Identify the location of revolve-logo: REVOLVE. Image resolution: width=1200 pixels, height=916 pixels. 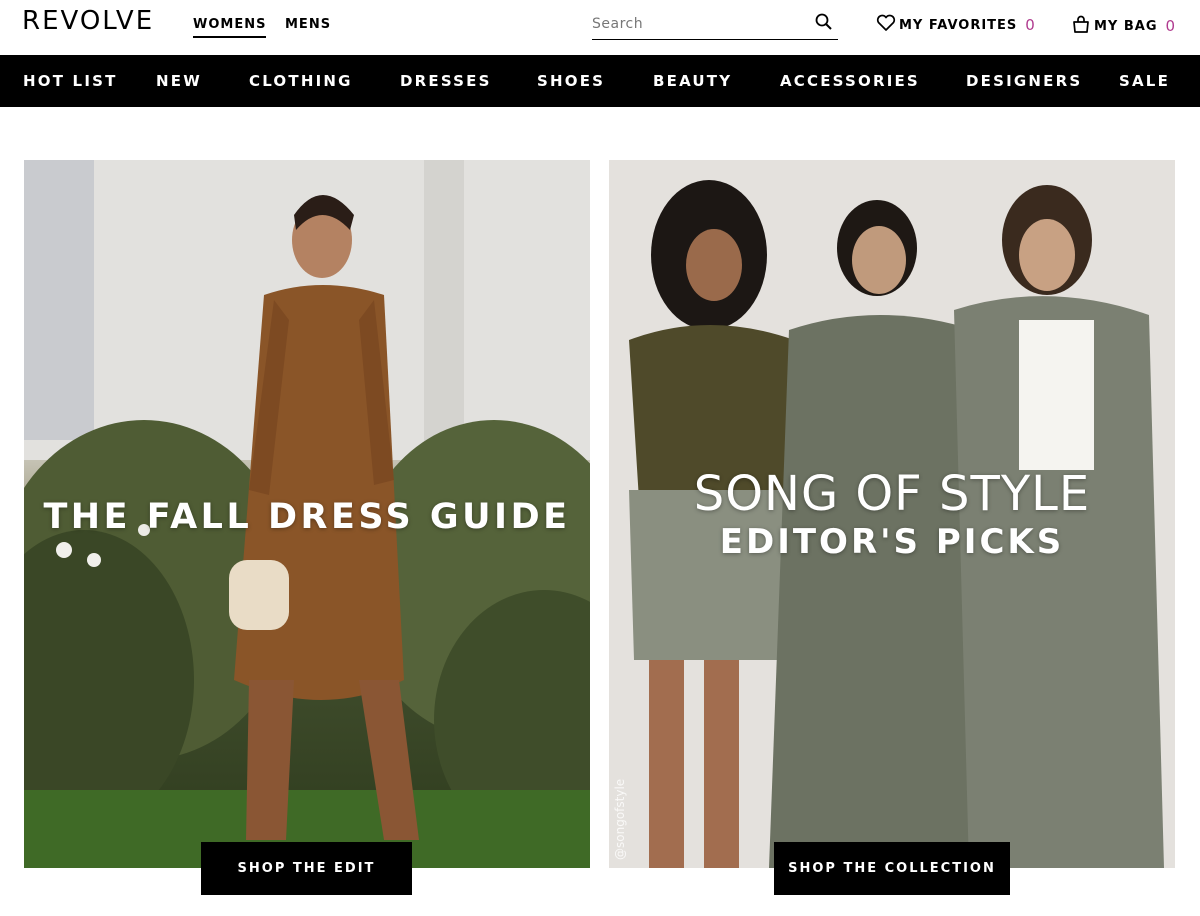
(88, 21).